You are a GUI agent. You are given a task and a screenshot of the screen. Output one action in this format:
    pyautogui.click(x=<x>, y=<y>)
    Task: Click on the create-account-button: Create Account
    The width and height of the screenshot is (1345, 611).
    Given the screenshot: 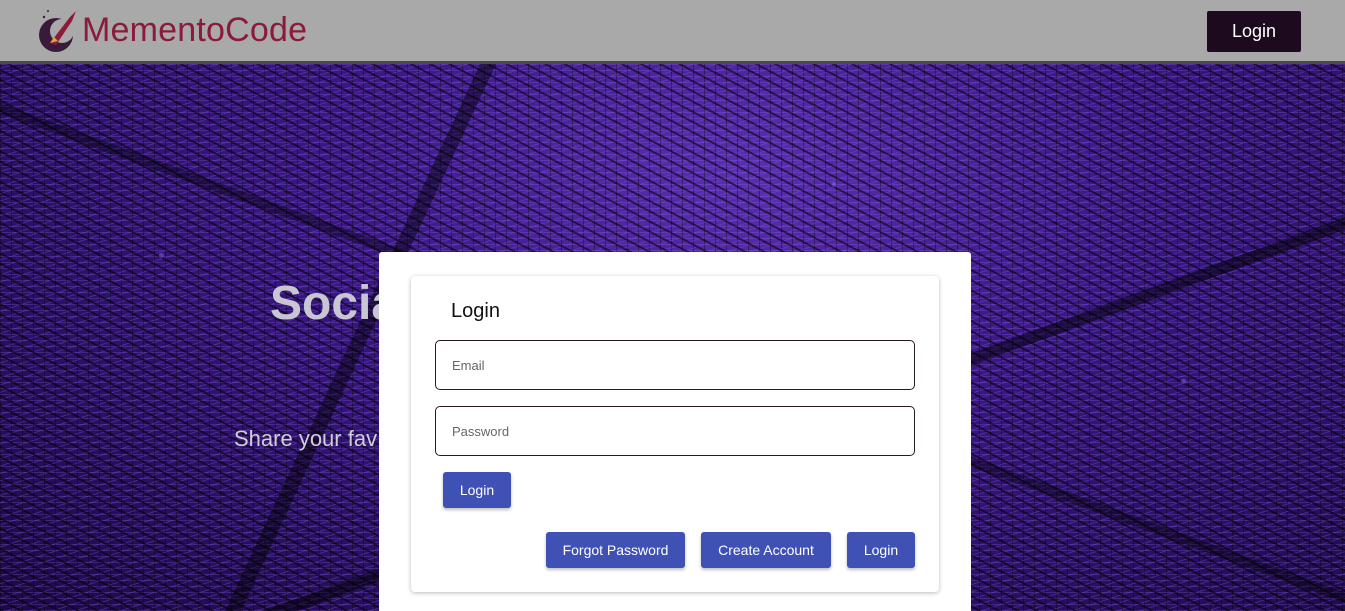 What is the action you would take?
    pyautogui.click(x=766, y=550)
    